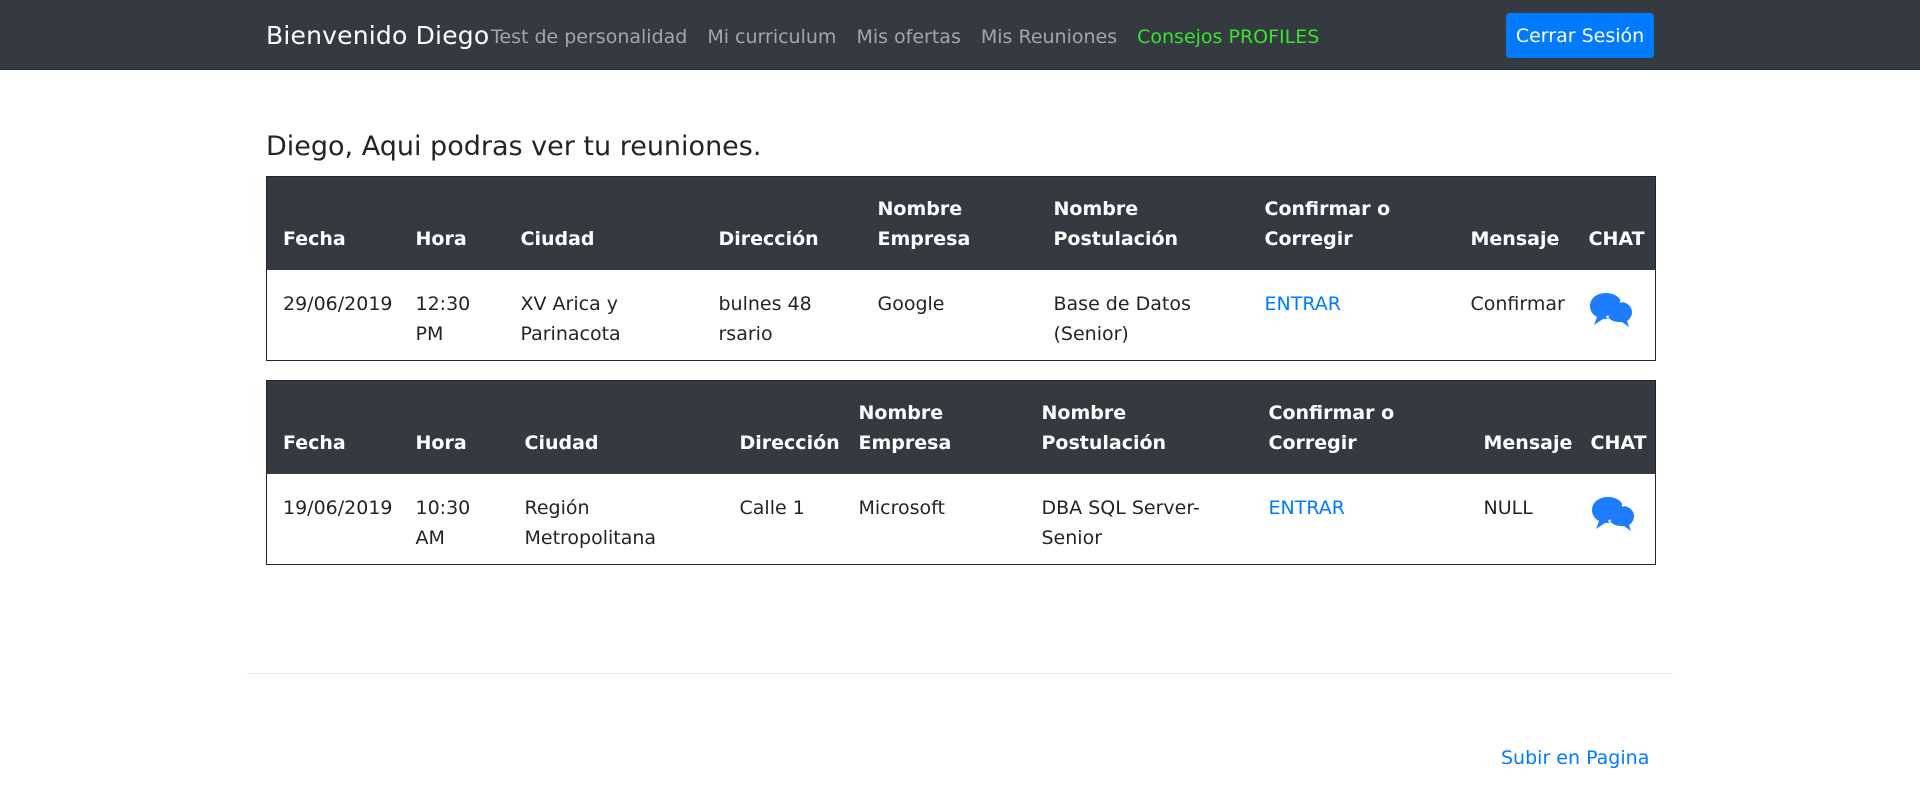 The width and height of the screenshot is (1920, 807). I want to click on cell-ciudad: XV Arica y Parinacota, so click(570, 318).